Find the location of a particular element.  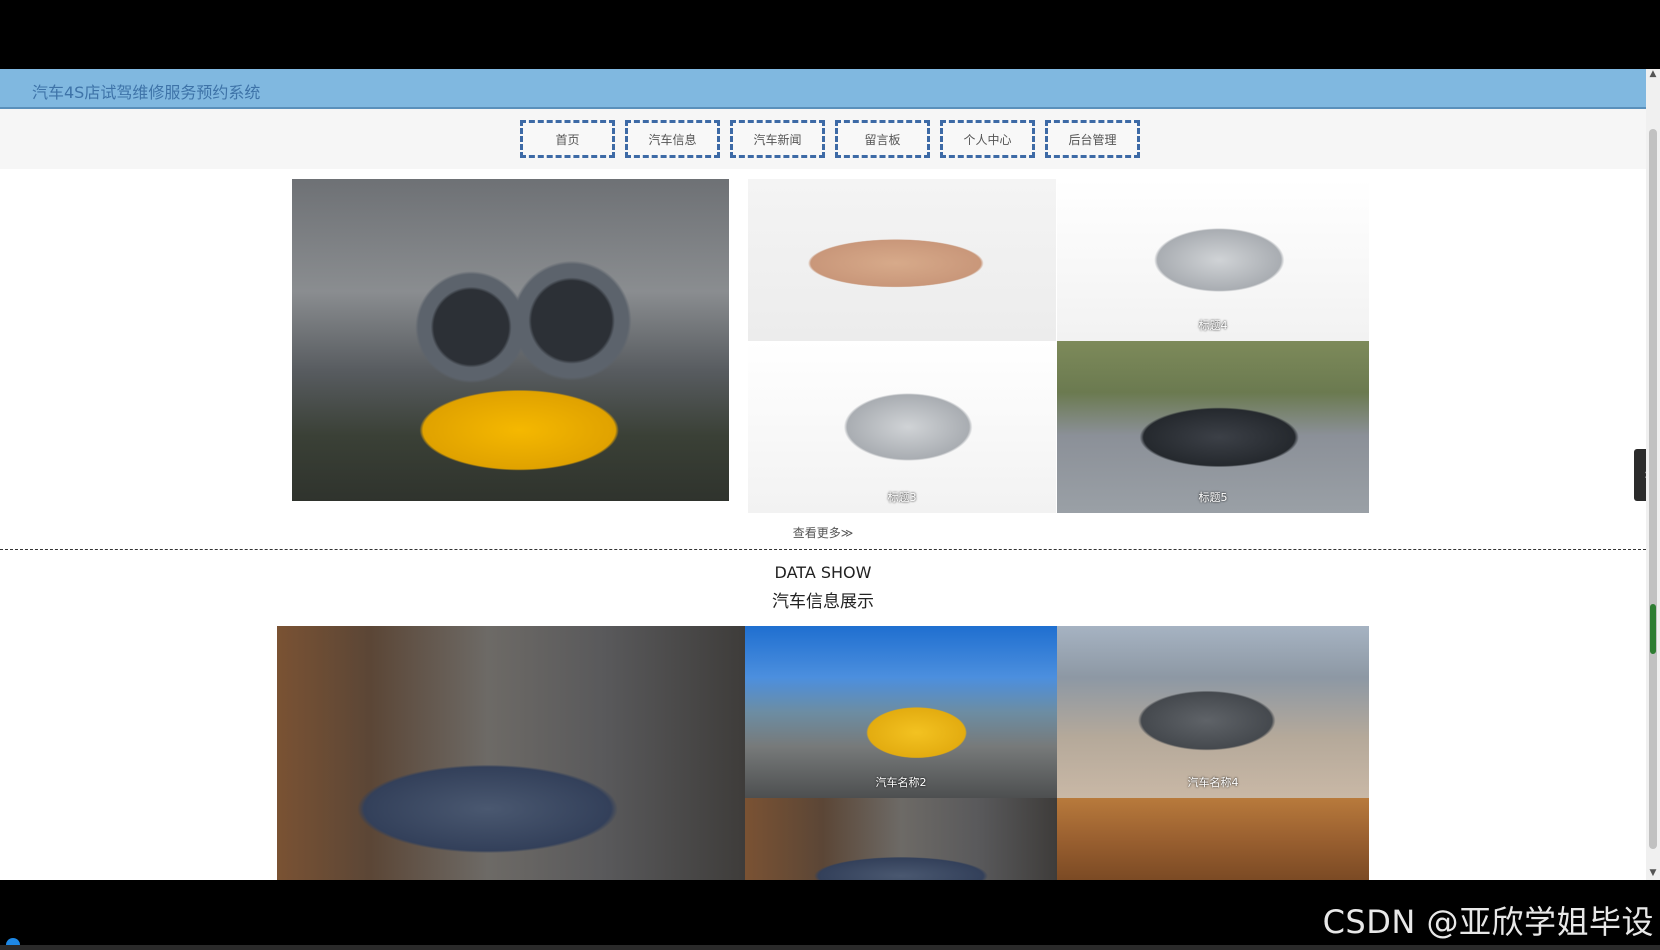

site-title: 汽车4S店试驾维修服务预约系统 is located at coordinates (146, 92).